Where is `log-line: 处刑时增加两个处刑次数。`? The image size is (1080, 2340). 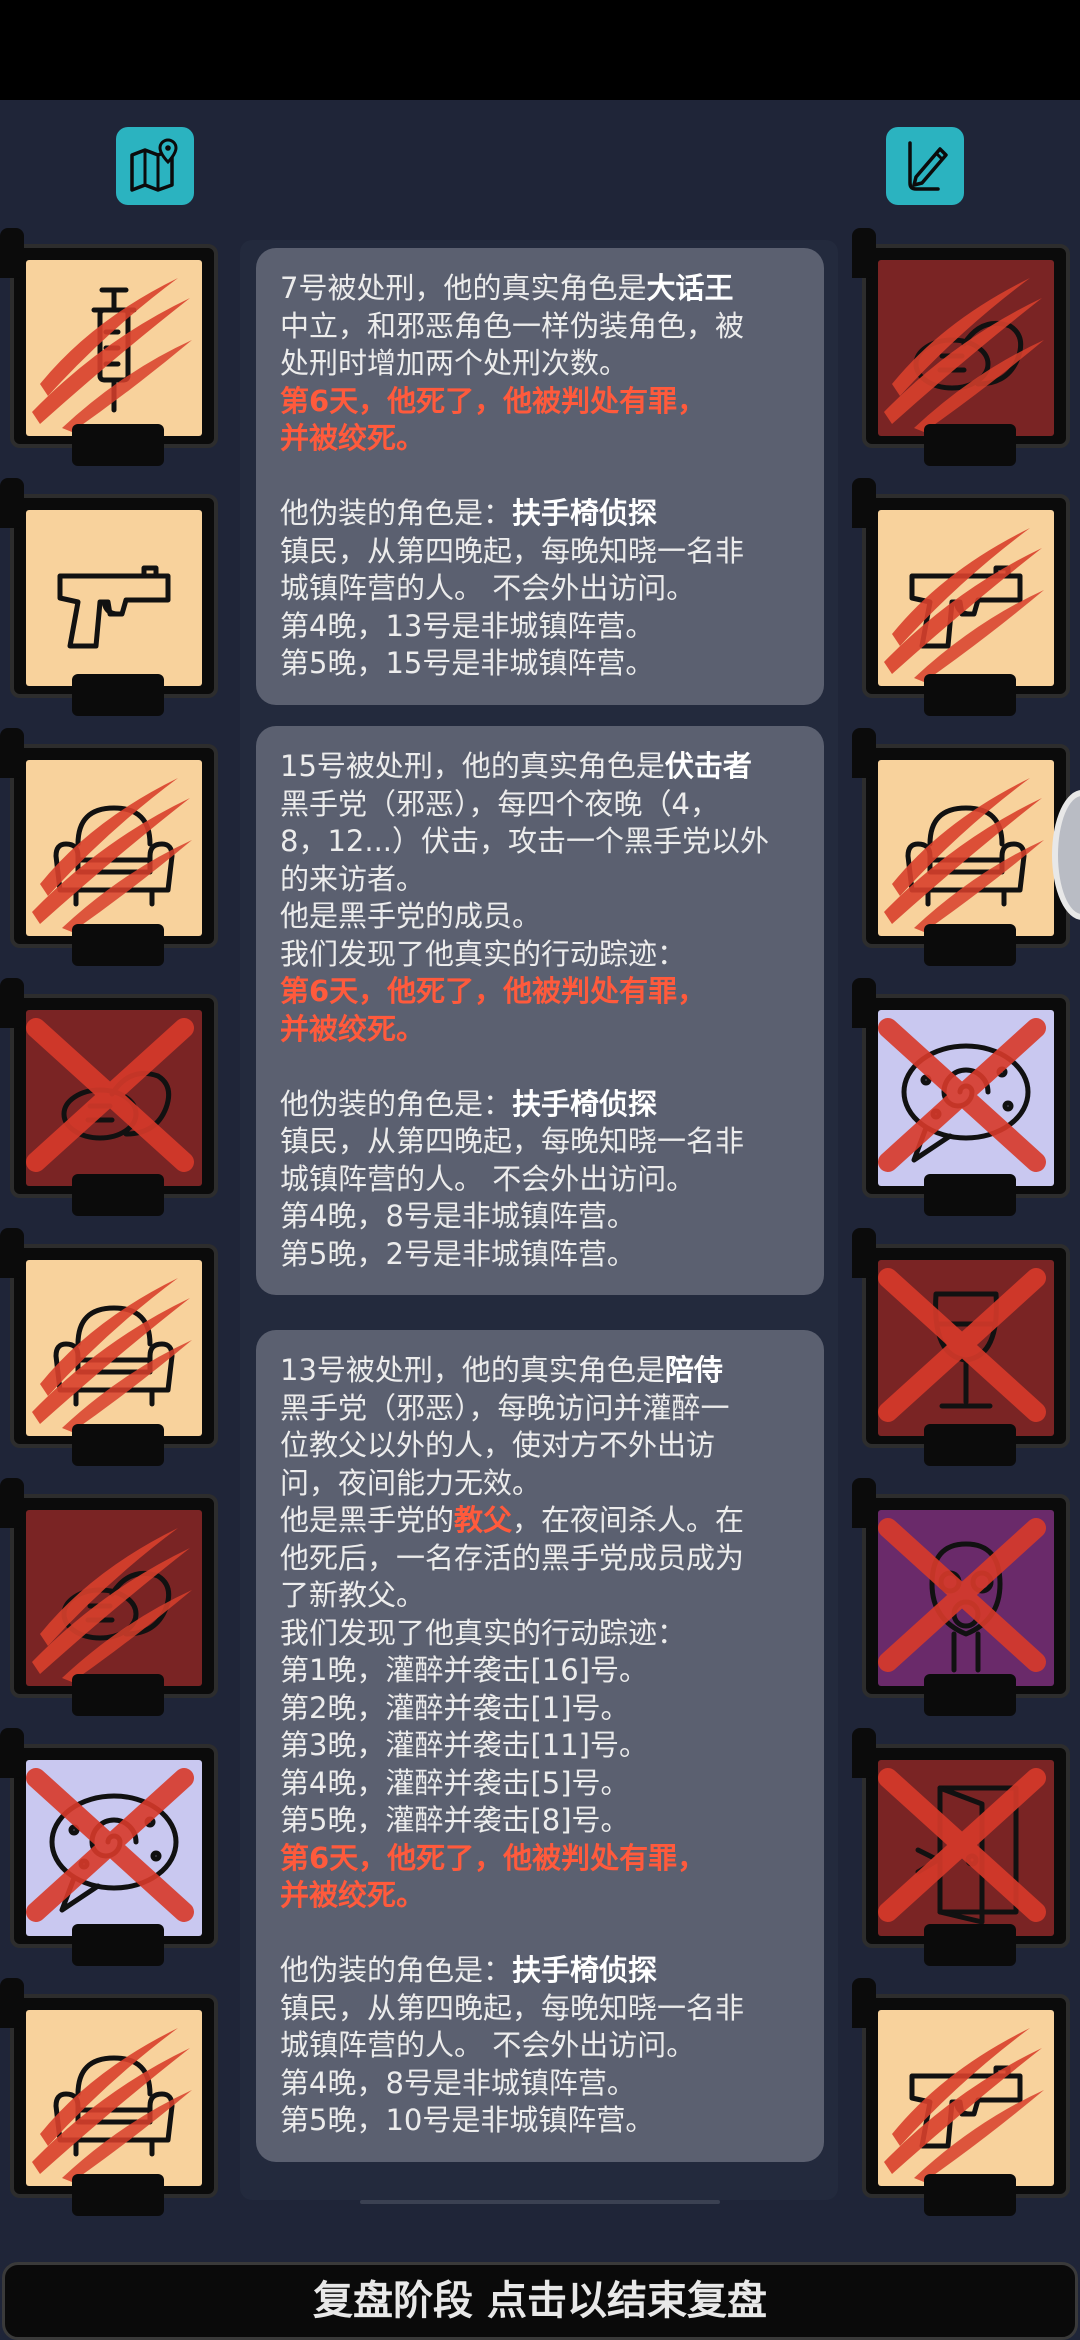 log-line: 处刑时增加两个处刑次数。 is located at coordinates (540, 364).